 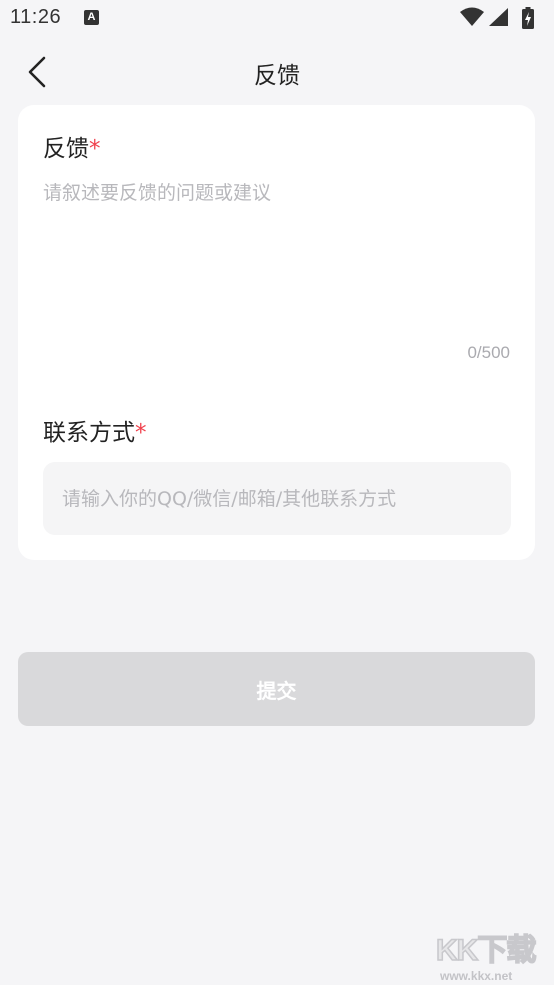 I want to click on feedback-label: 反馈*, so click(x=72, y=146).